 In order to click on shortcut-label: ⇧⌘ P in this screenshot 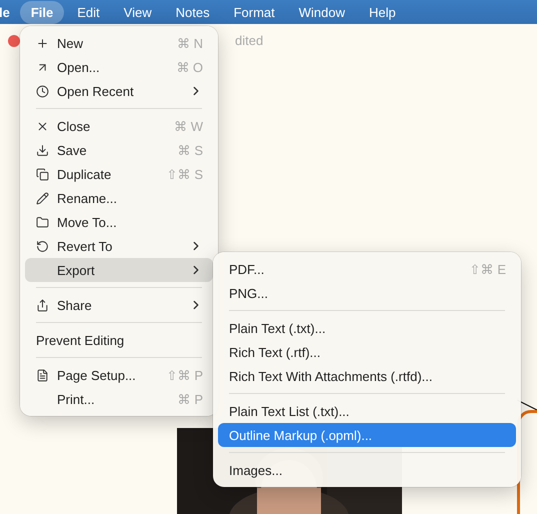, I will do `click(184, 375)`.